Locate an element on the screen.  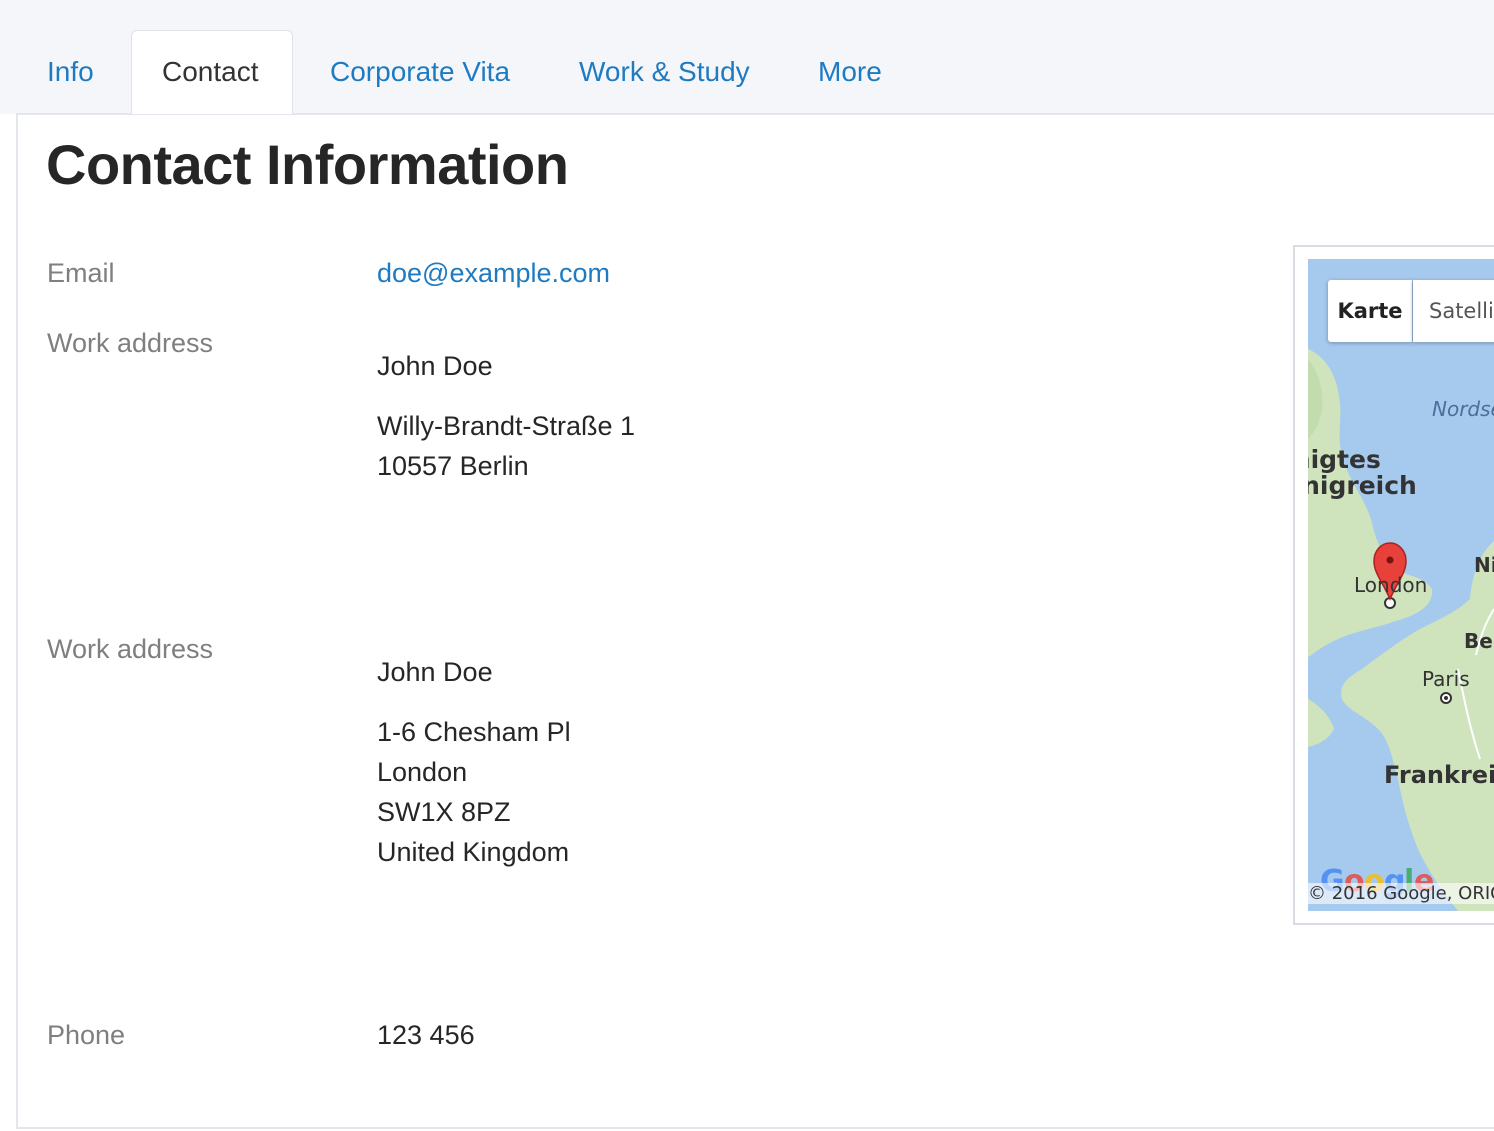
map-label-nordsee: Nordsee is located at coordinates (1463, 409).